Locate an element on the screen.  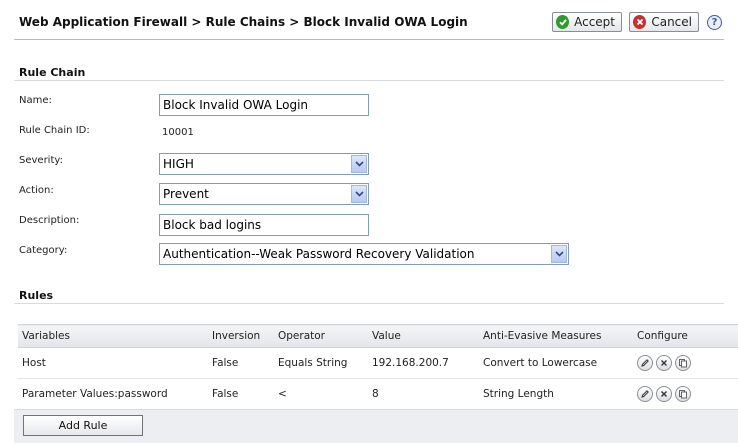
column-header-inversion: Inversion is located at coordinates (241, 336).